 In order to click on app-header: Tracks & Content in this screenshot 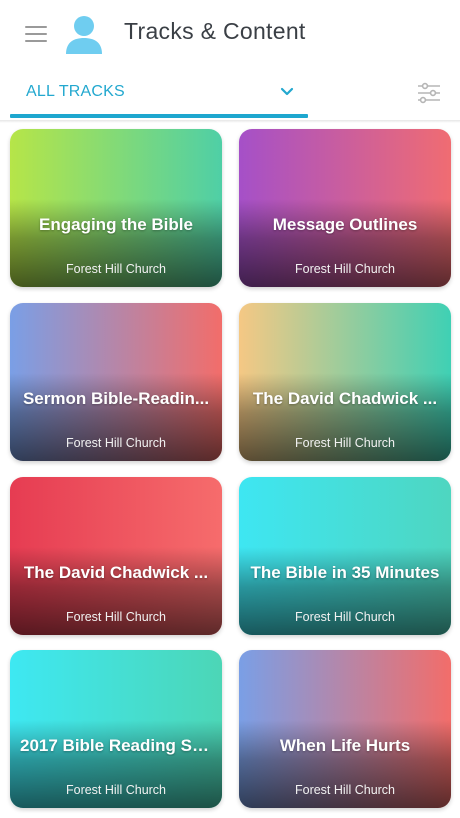, I will do `click(230, 34)`.